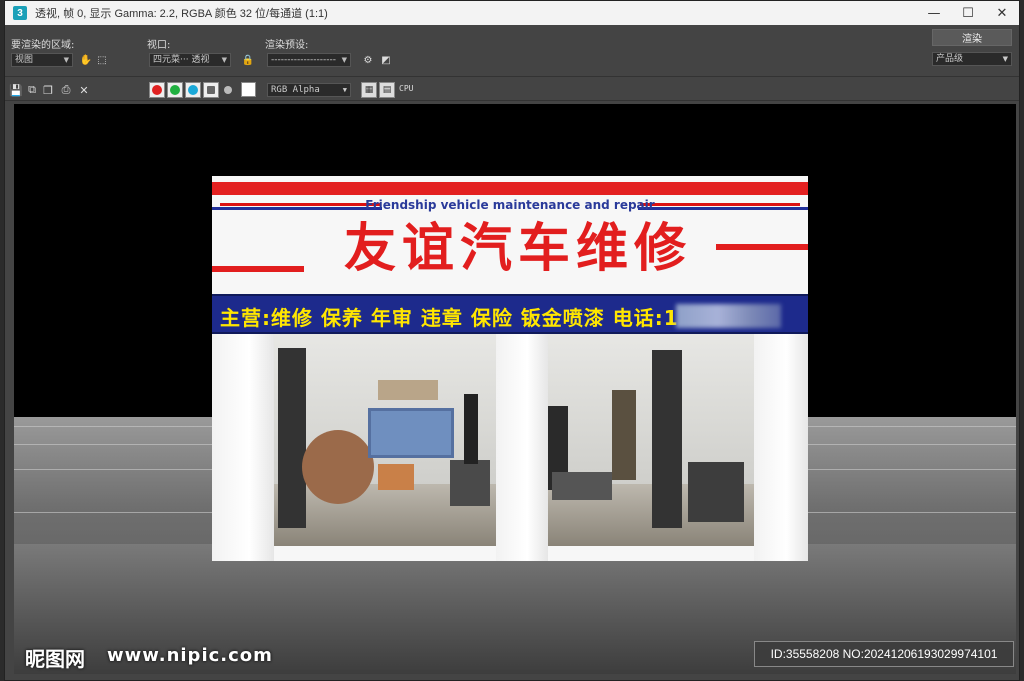 The height and width of the screenshot is (681, 1024). I want to click on wood-spool, so click(338, 467).